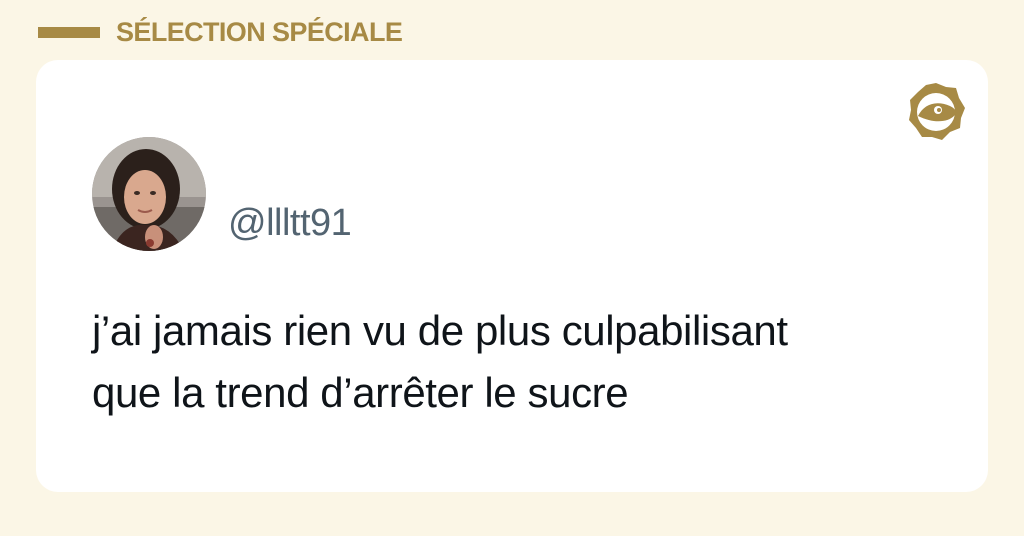  Describe the element at coordinates (290, 223) in the screenshot. I see `author-handle: @llltt91` at that location.